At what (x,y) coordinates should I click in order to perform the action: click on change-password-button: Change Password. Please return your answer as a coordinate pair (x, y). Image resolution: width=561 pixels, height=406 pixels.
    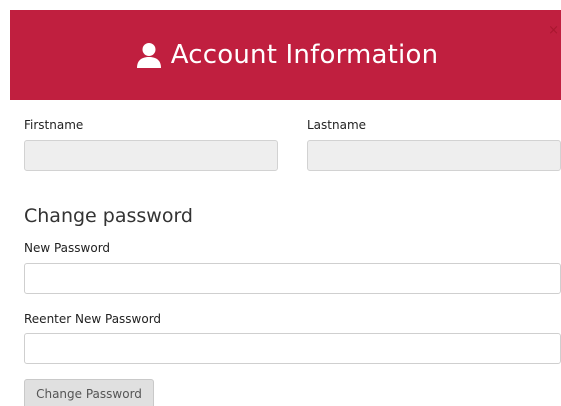
    Looking at the image, I should click on (89, 392).